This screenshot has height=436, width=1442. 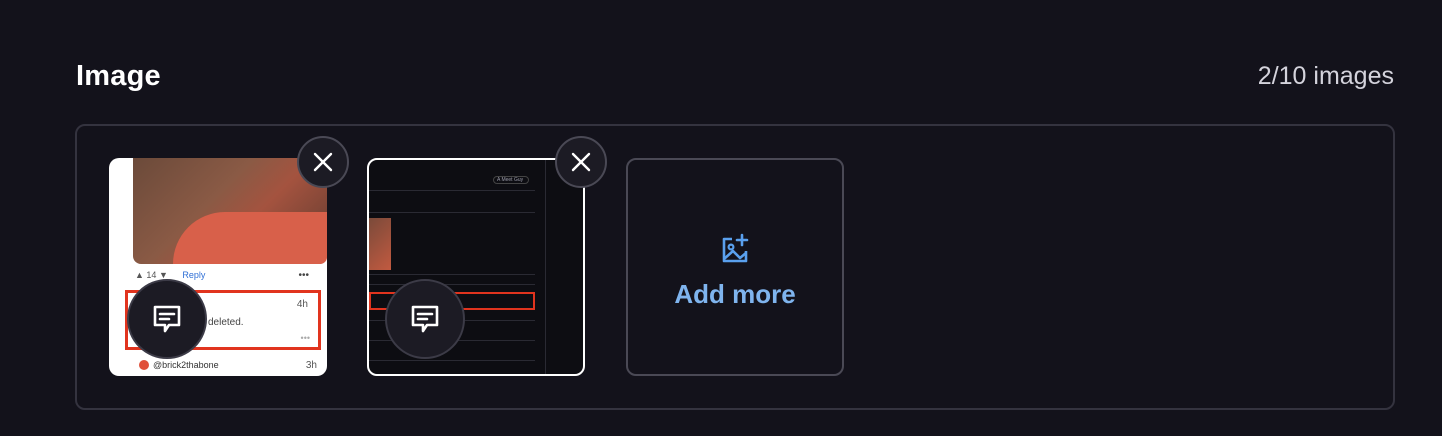 What do you see at coordinates (311, 365) in the screenshot?
I see `thumbnail-time-2: 3h` at bounding box center [311, 365].